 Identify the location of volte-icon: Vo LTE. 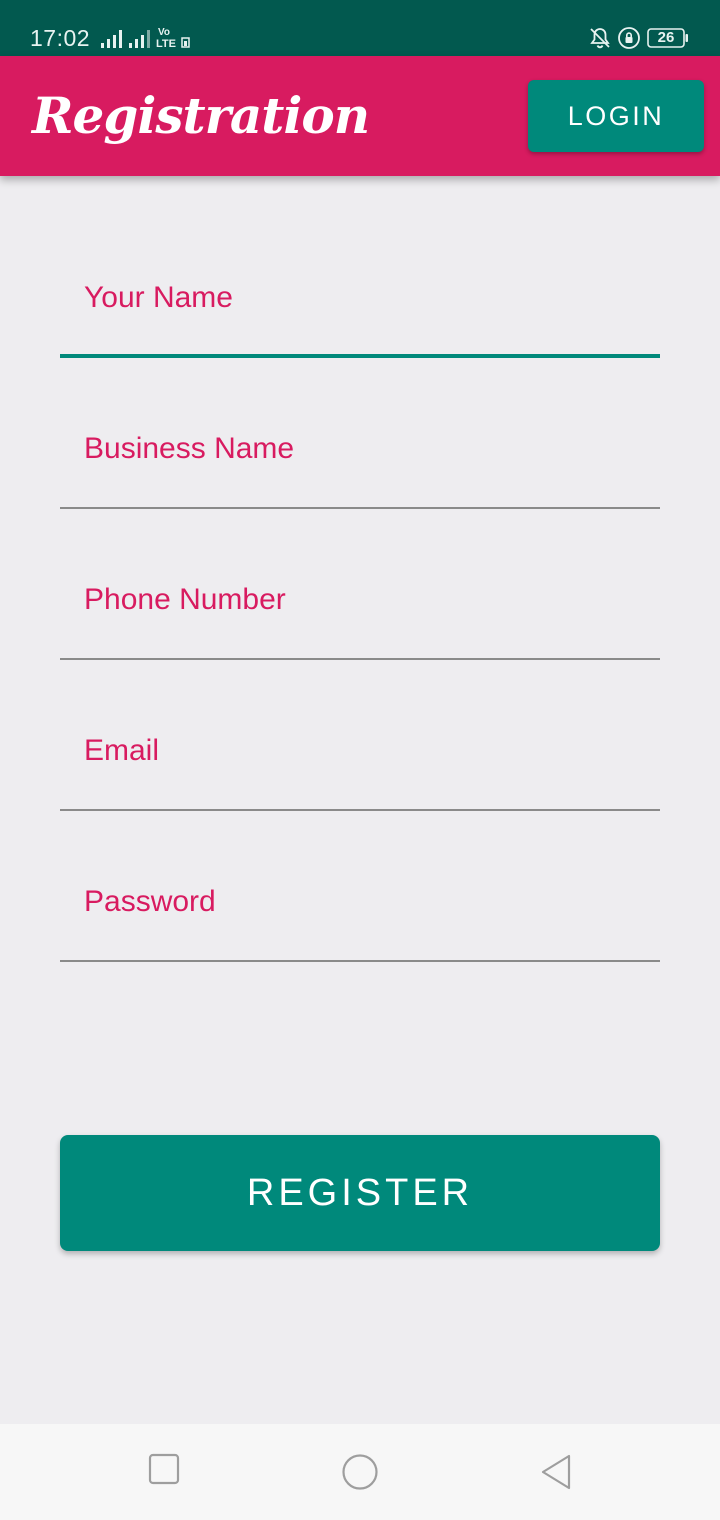
(173, 38).